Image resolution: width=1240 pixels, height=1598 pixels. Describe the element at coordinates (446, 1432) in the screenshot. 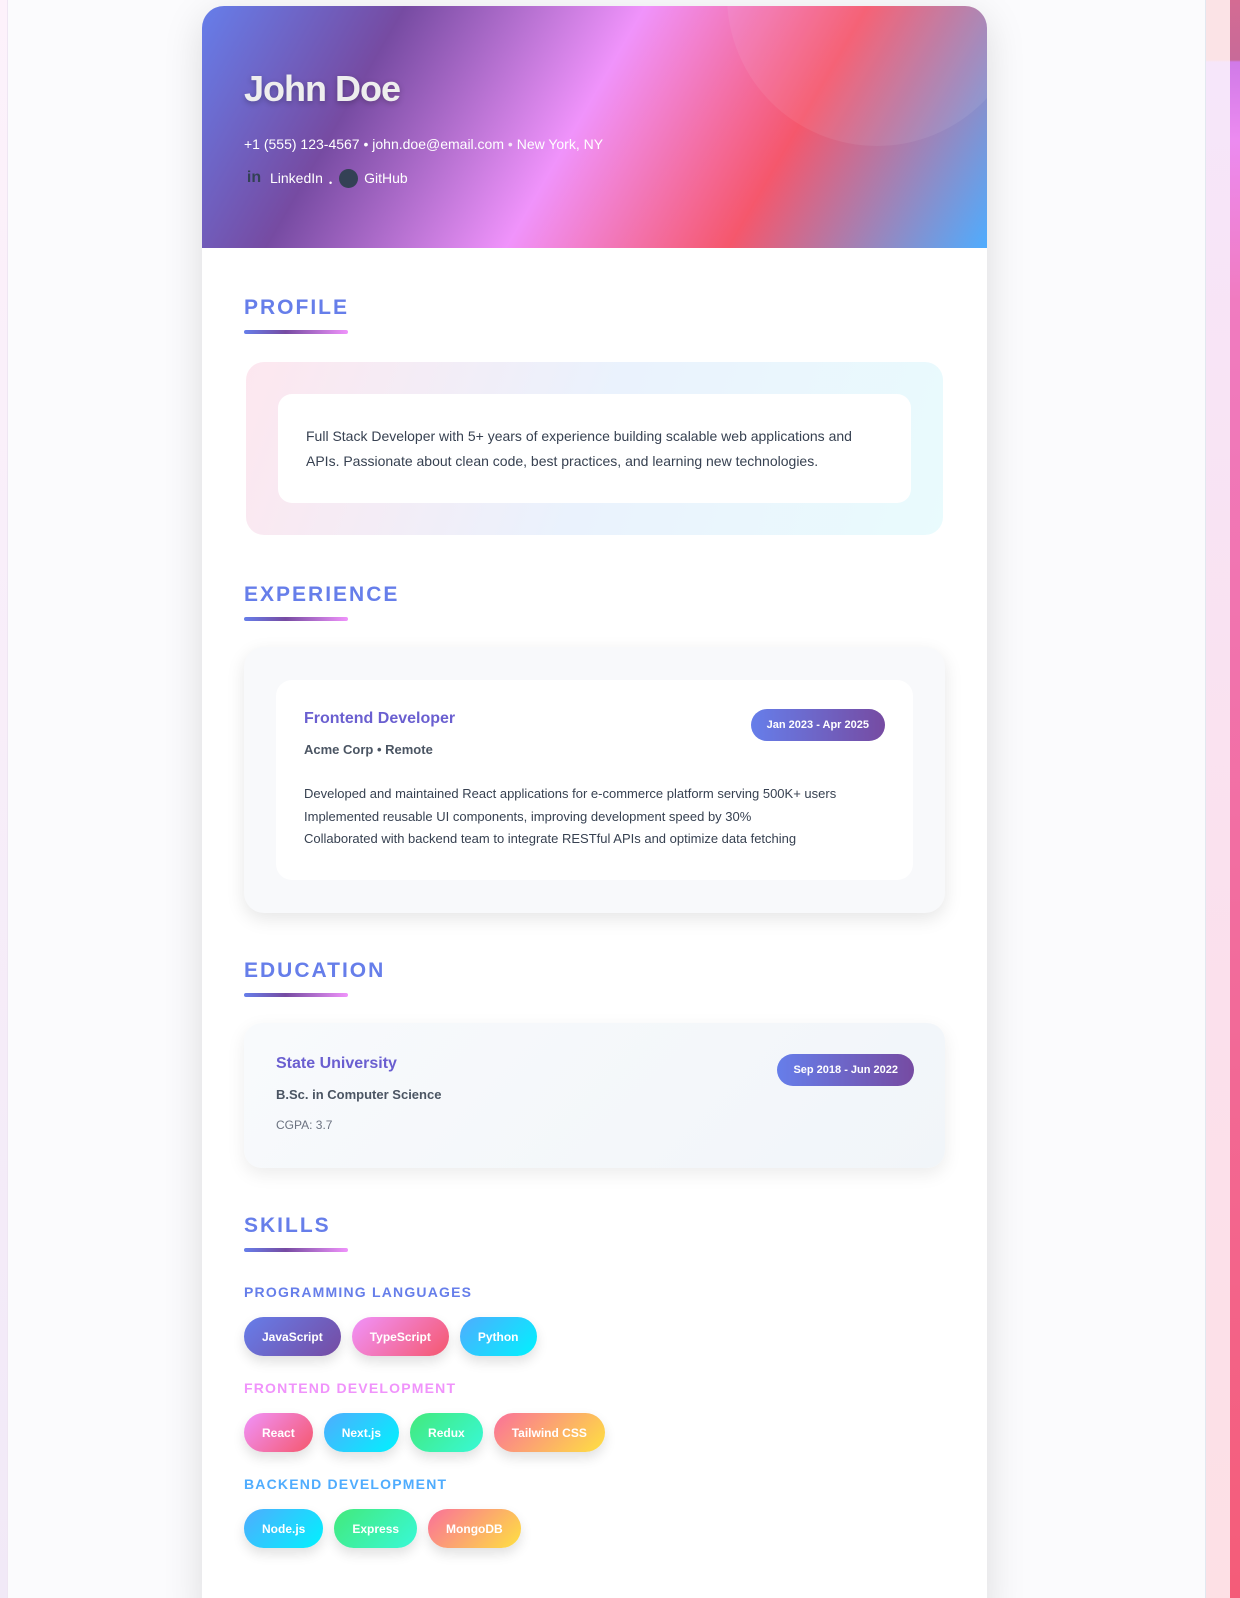

I see `skill-tag: Redux` at that location.